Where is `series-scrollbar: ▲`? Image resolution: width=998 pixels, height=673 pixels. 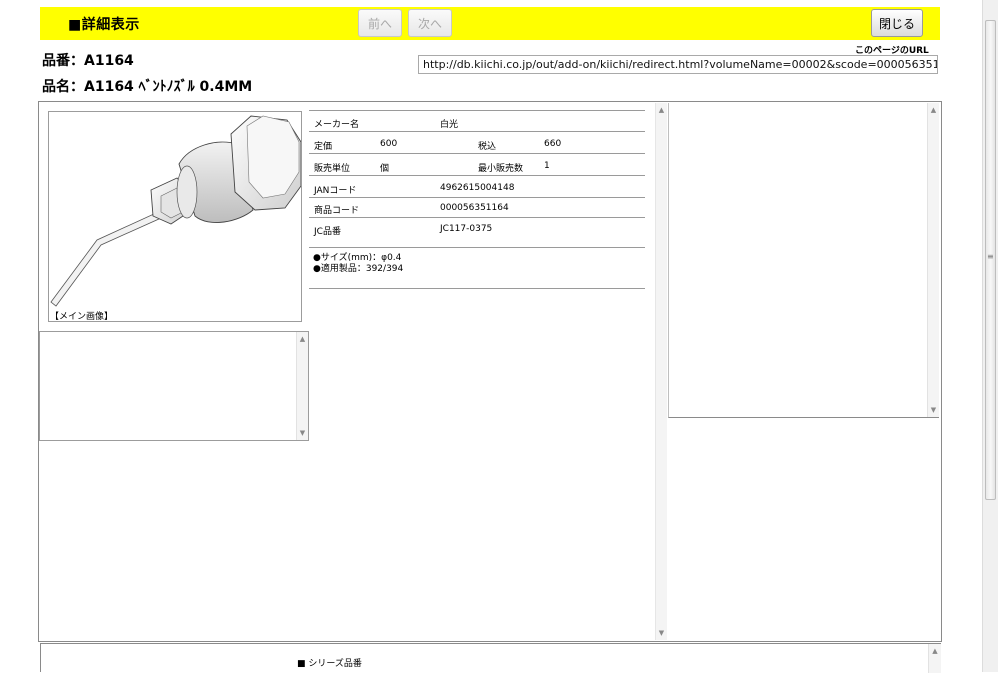
series-scrollbar: ▲ is located at coordinates (934, 658).